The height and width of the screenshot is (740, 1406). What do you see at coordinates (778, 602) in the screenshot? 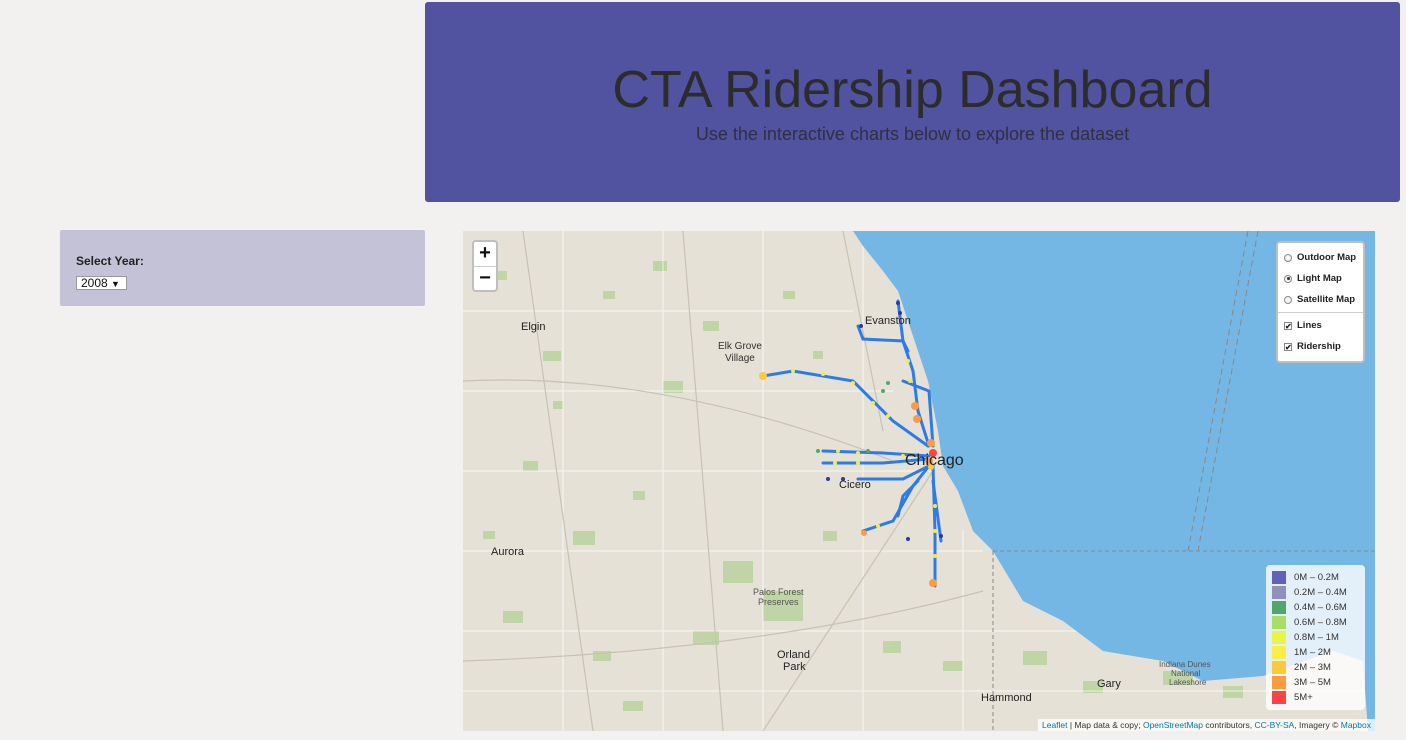
I see `place-label-preserves: Preserves` at bounding box center [778, 602].